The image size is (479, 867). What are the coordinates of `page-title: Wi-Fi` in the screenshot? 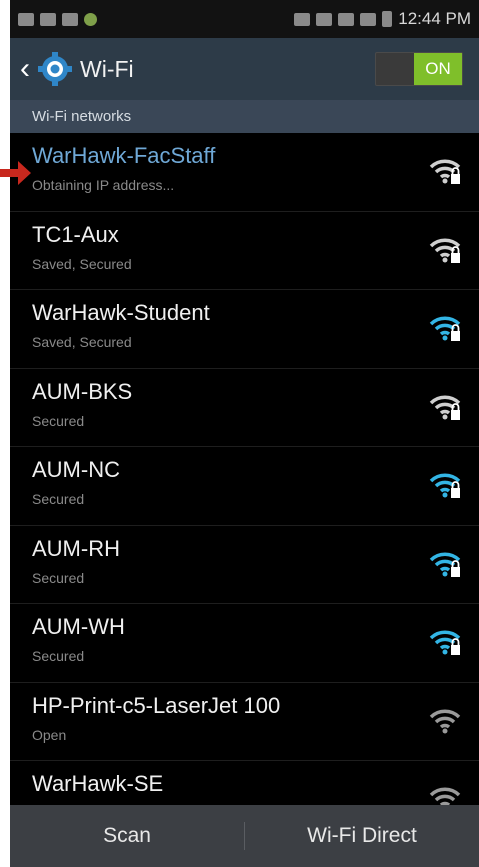 It's located at (107, 68).